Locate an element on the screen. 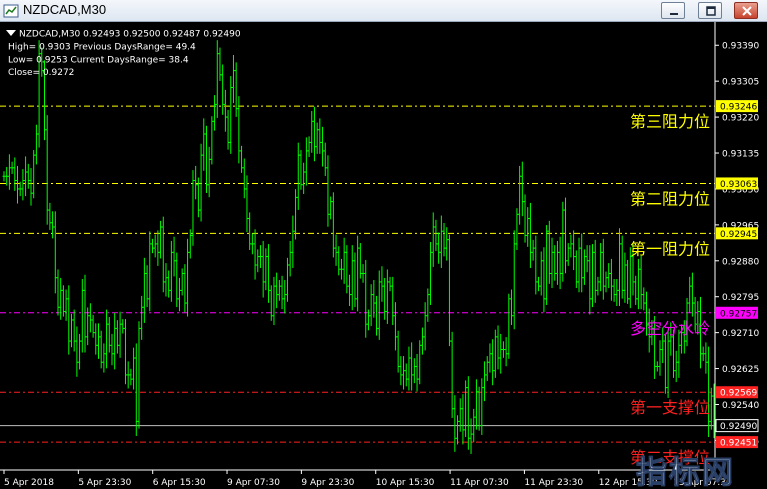 This screenshot has height=489, width=767. svg-text: 0.92945 is located at coordinates (738, 235).